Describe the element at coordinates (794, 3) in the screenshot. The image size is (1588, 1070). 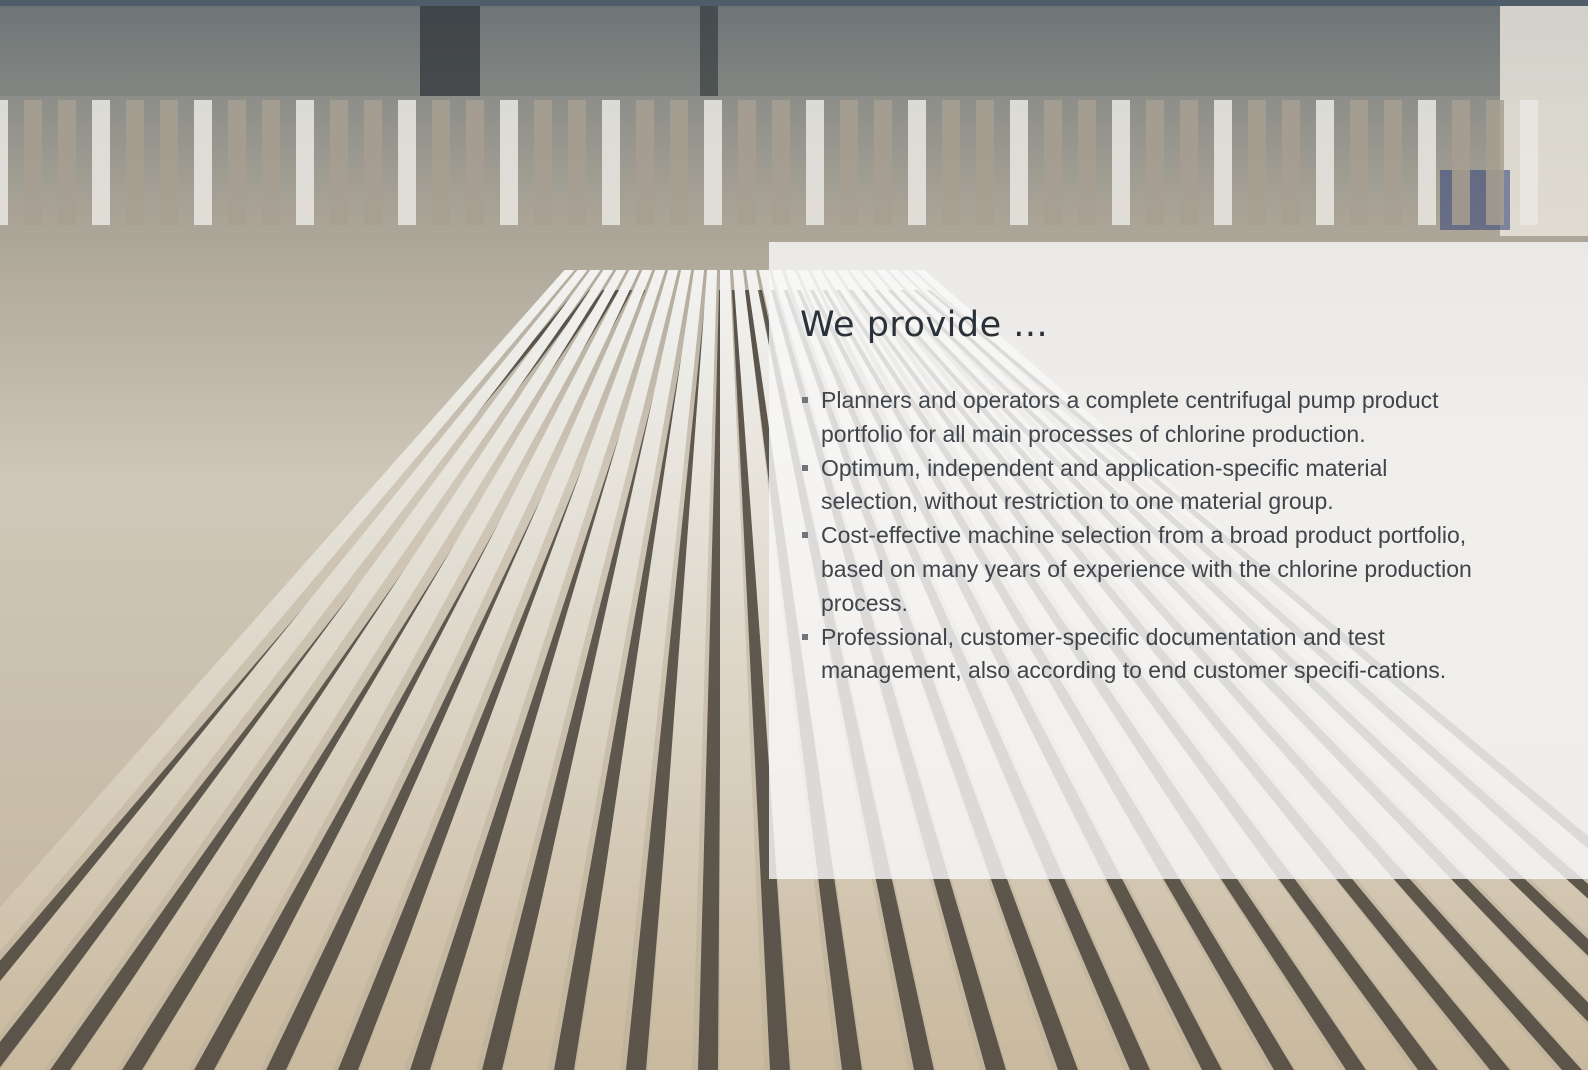
I see `top-bar` at that location.